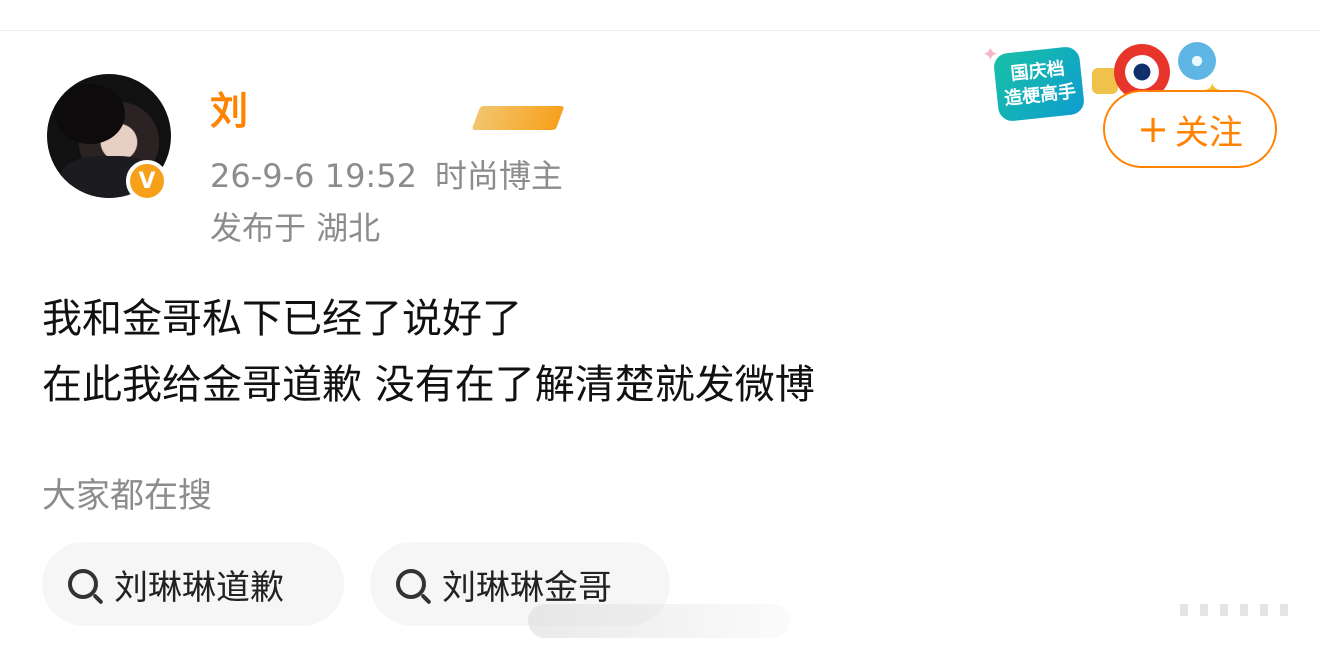 The image size is (1320, 655). I want to click on top-divider, so click(660, 30).